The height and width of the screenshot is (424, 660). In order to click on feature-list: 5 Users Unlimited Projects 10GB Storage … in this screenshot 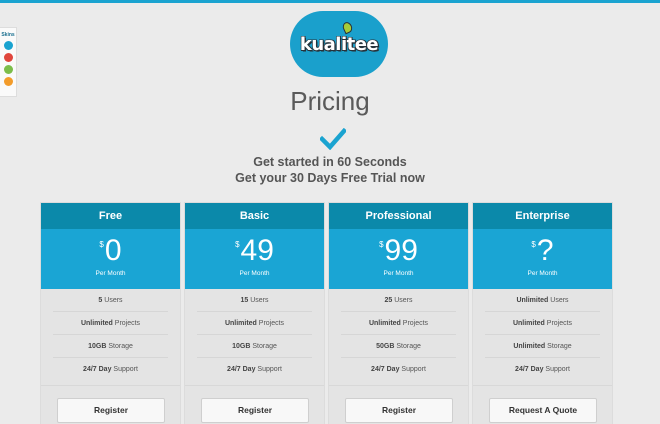, I will do `click(110, 335)`.